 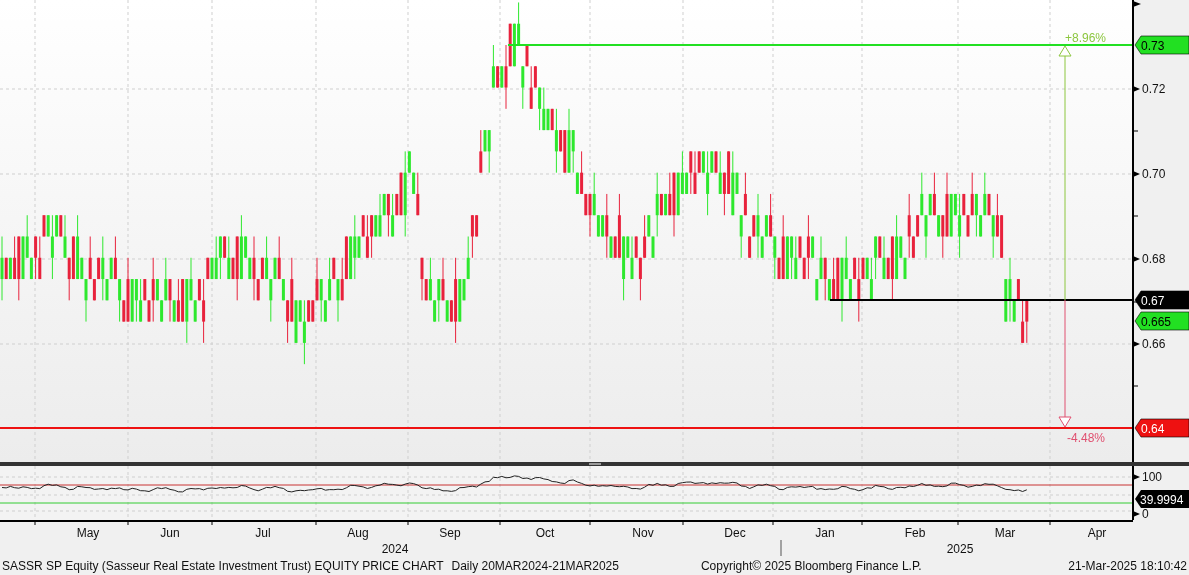 What do you see at coordinates (643, 533) in the screenshot?
I see `month-label: Nov` at bounding box center [643, 533].